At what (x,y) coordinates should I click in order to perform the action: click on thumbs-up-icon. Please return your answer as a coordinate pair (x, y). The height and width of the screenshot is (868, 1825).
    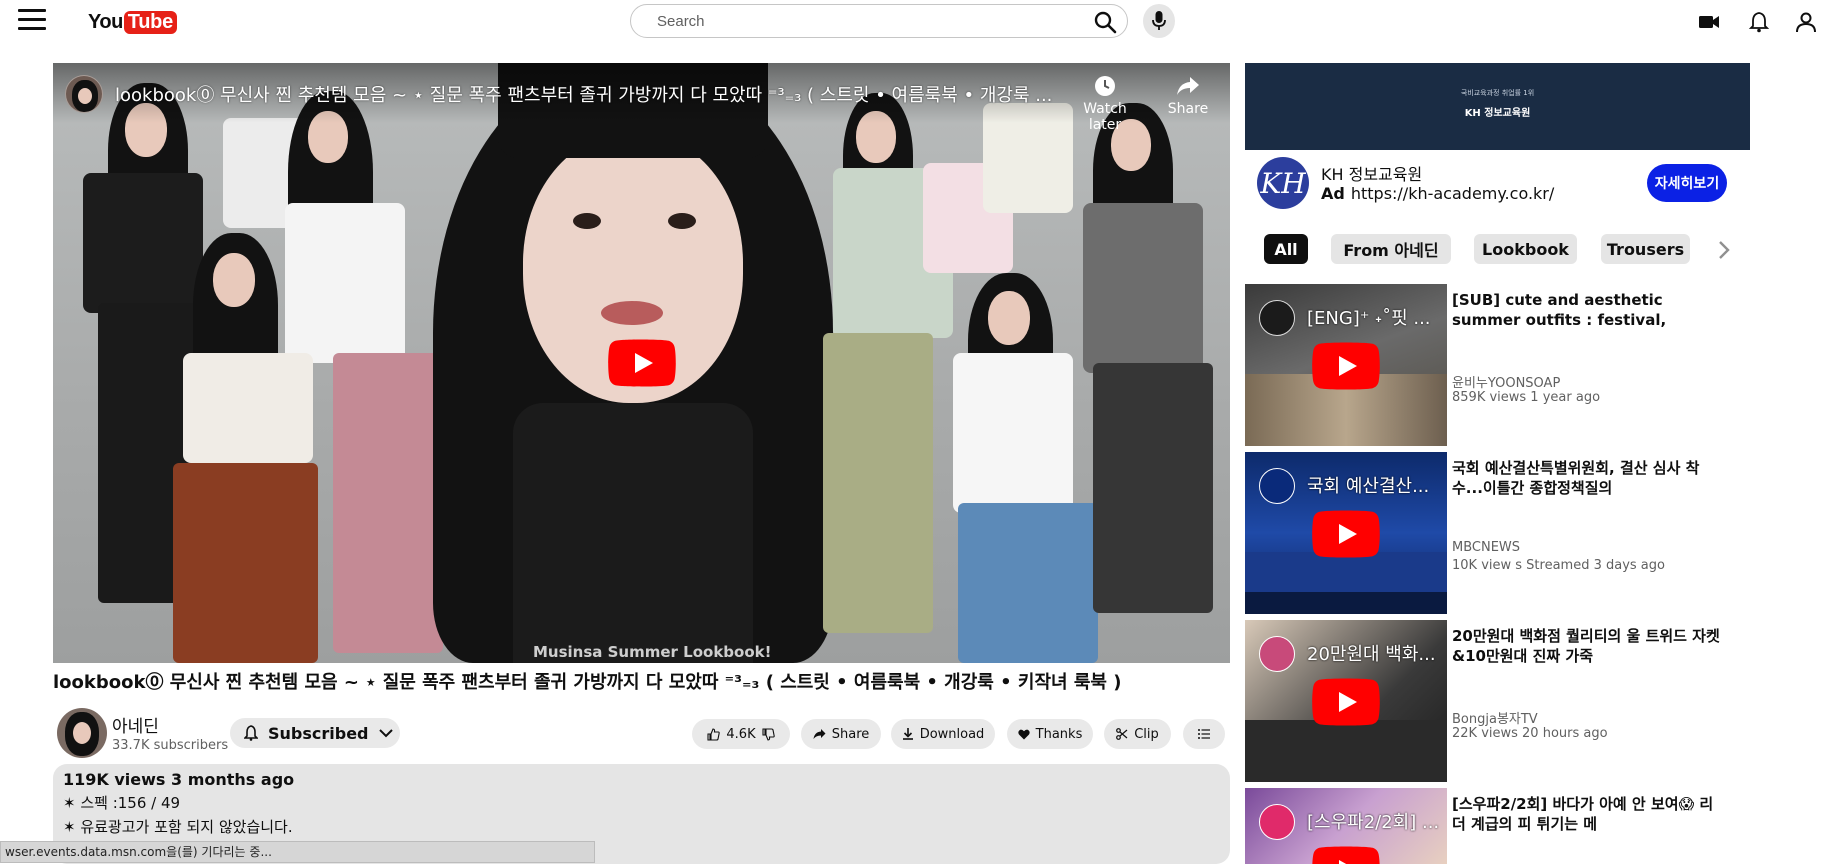
    Looking at the image, I should click on (714, 734).